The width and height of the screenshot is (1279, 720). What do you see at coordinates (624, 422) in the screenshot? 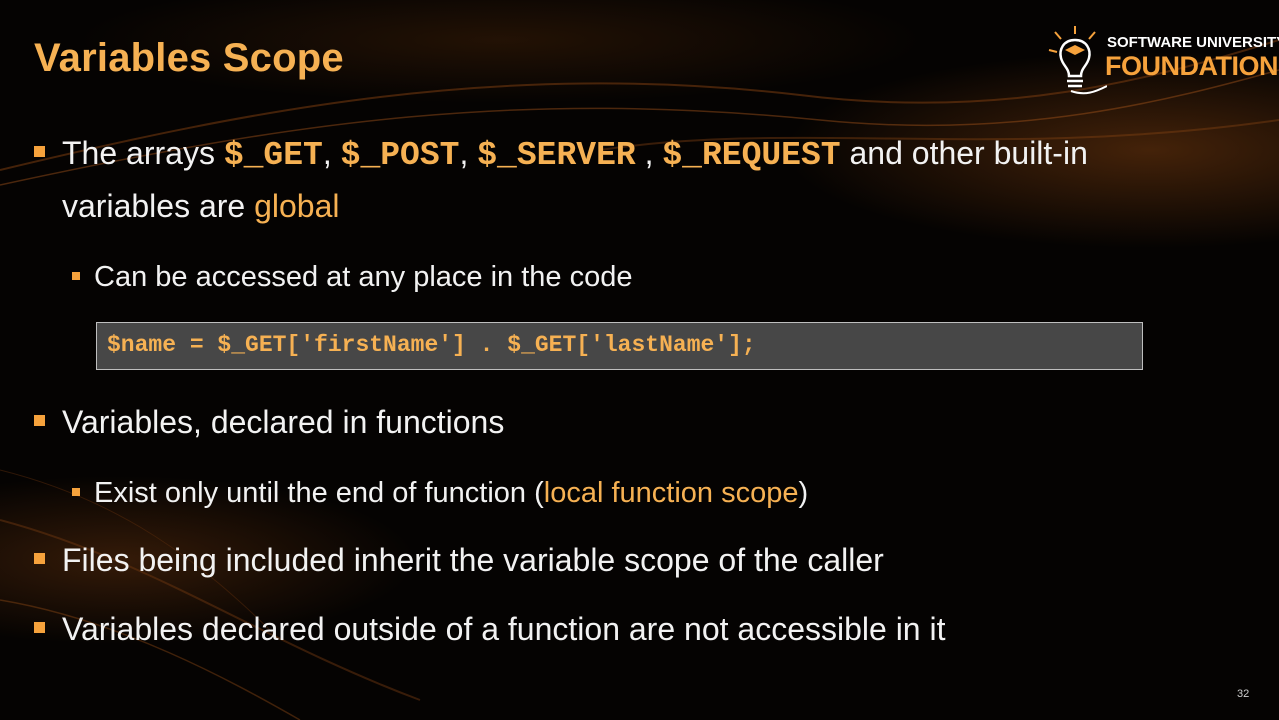
I see `bullet-2: Variables, declared in functions` at bounding box center [624, 422].